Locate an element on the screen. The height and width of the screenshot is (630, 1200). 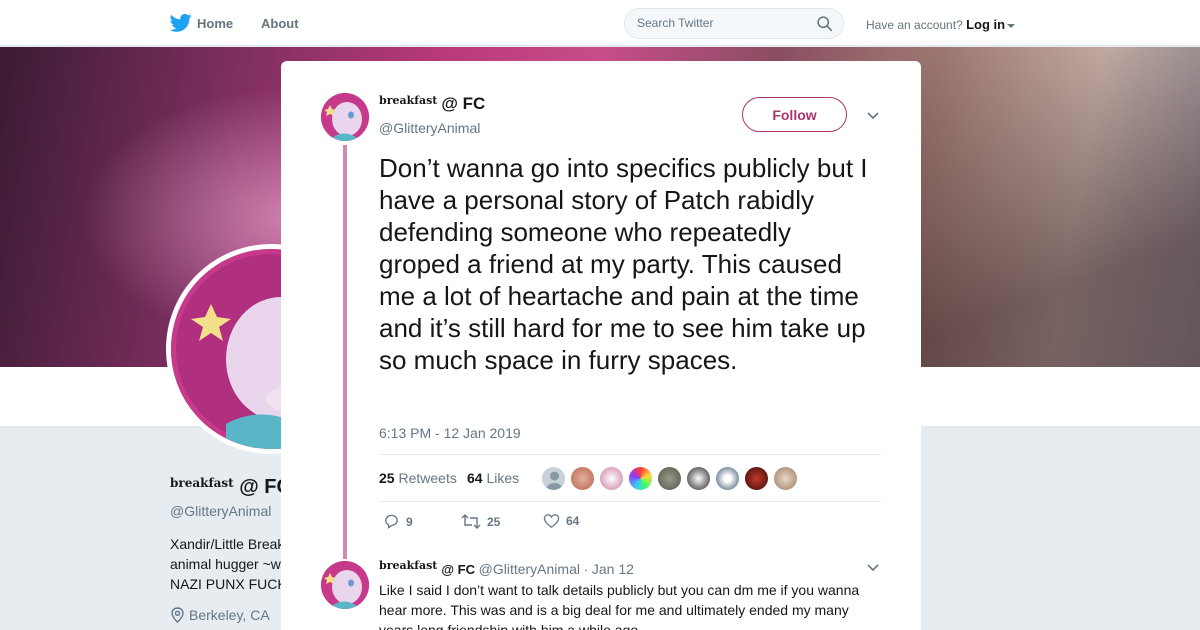
profile-name: breakfast @ FC is located at coordinates (230, 487).